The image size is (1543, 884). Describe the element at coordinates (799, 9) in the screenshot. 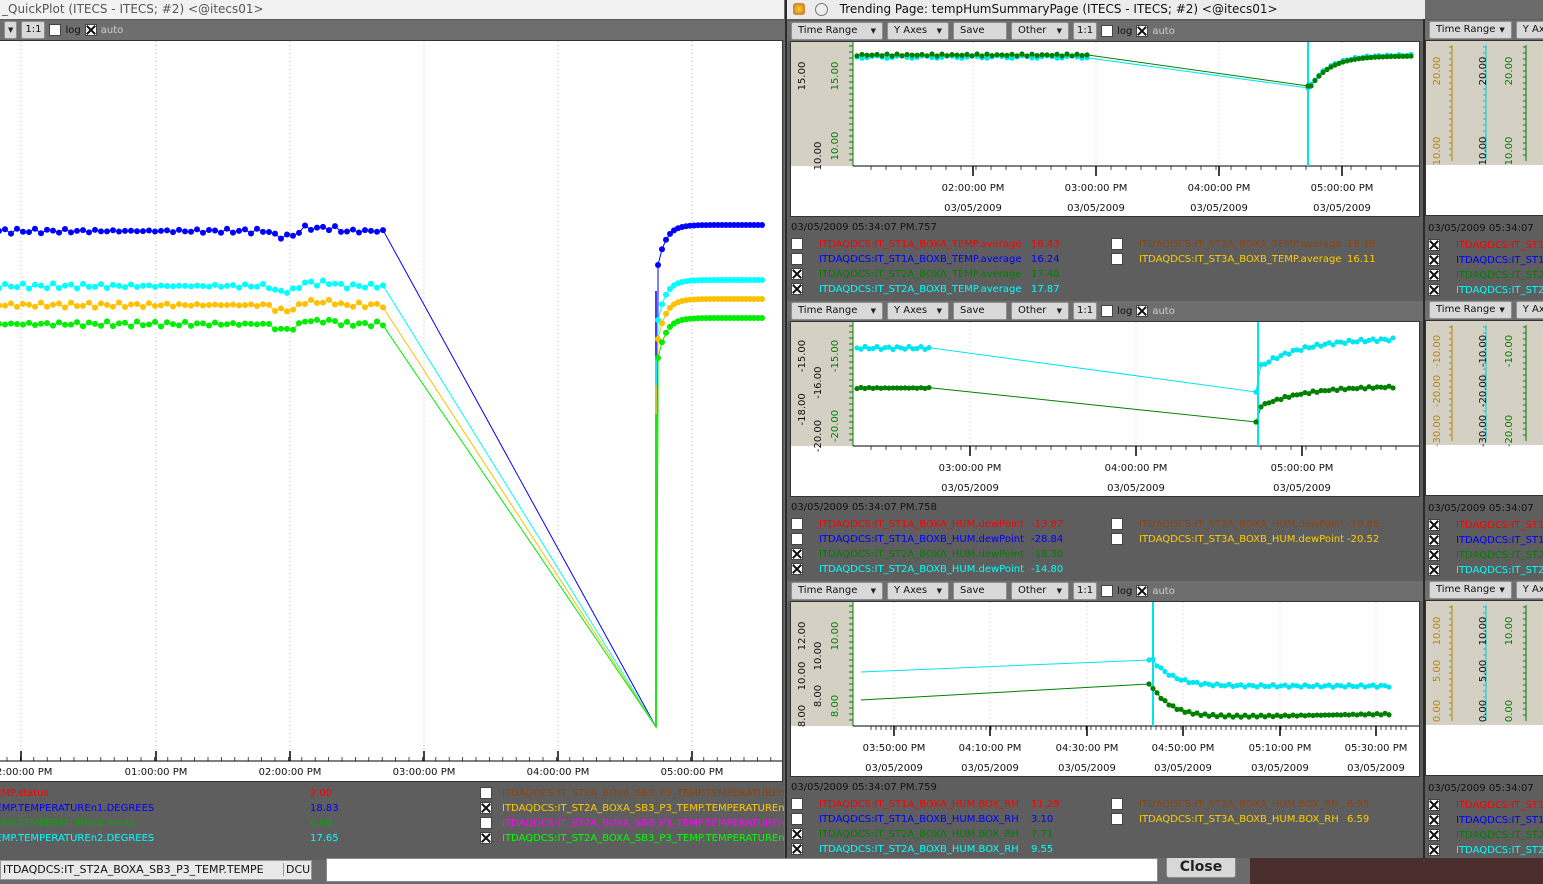

I see `app-icon` at that location.